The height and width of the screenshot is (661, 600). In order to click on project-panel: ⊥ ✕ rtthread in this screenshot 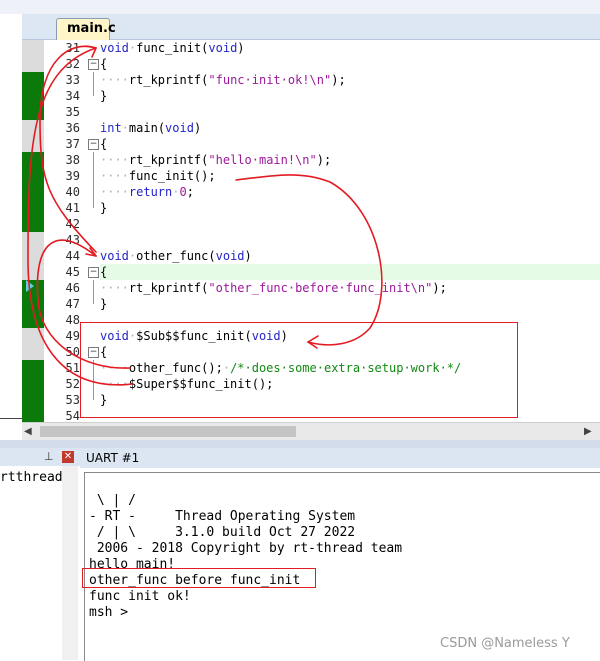, I will do `click(40, 554)`.